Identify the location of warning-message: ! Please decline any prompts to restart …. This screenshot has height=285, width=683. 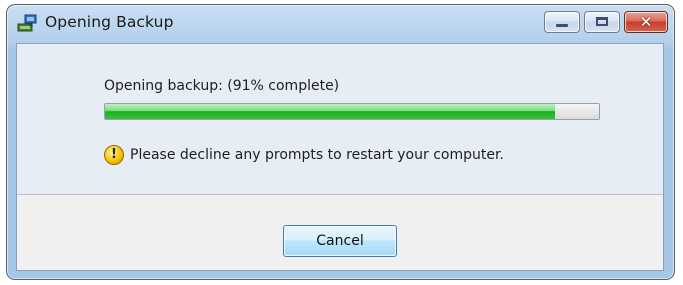
(304, 155).